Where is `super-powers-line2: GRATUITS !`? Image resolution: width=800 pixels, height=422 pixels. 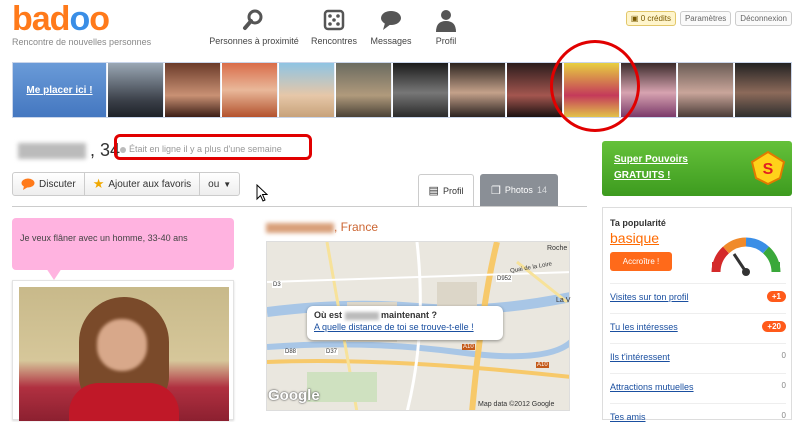 super-powers-line2: GRATUITS ! is located at coordinates (642, 175).